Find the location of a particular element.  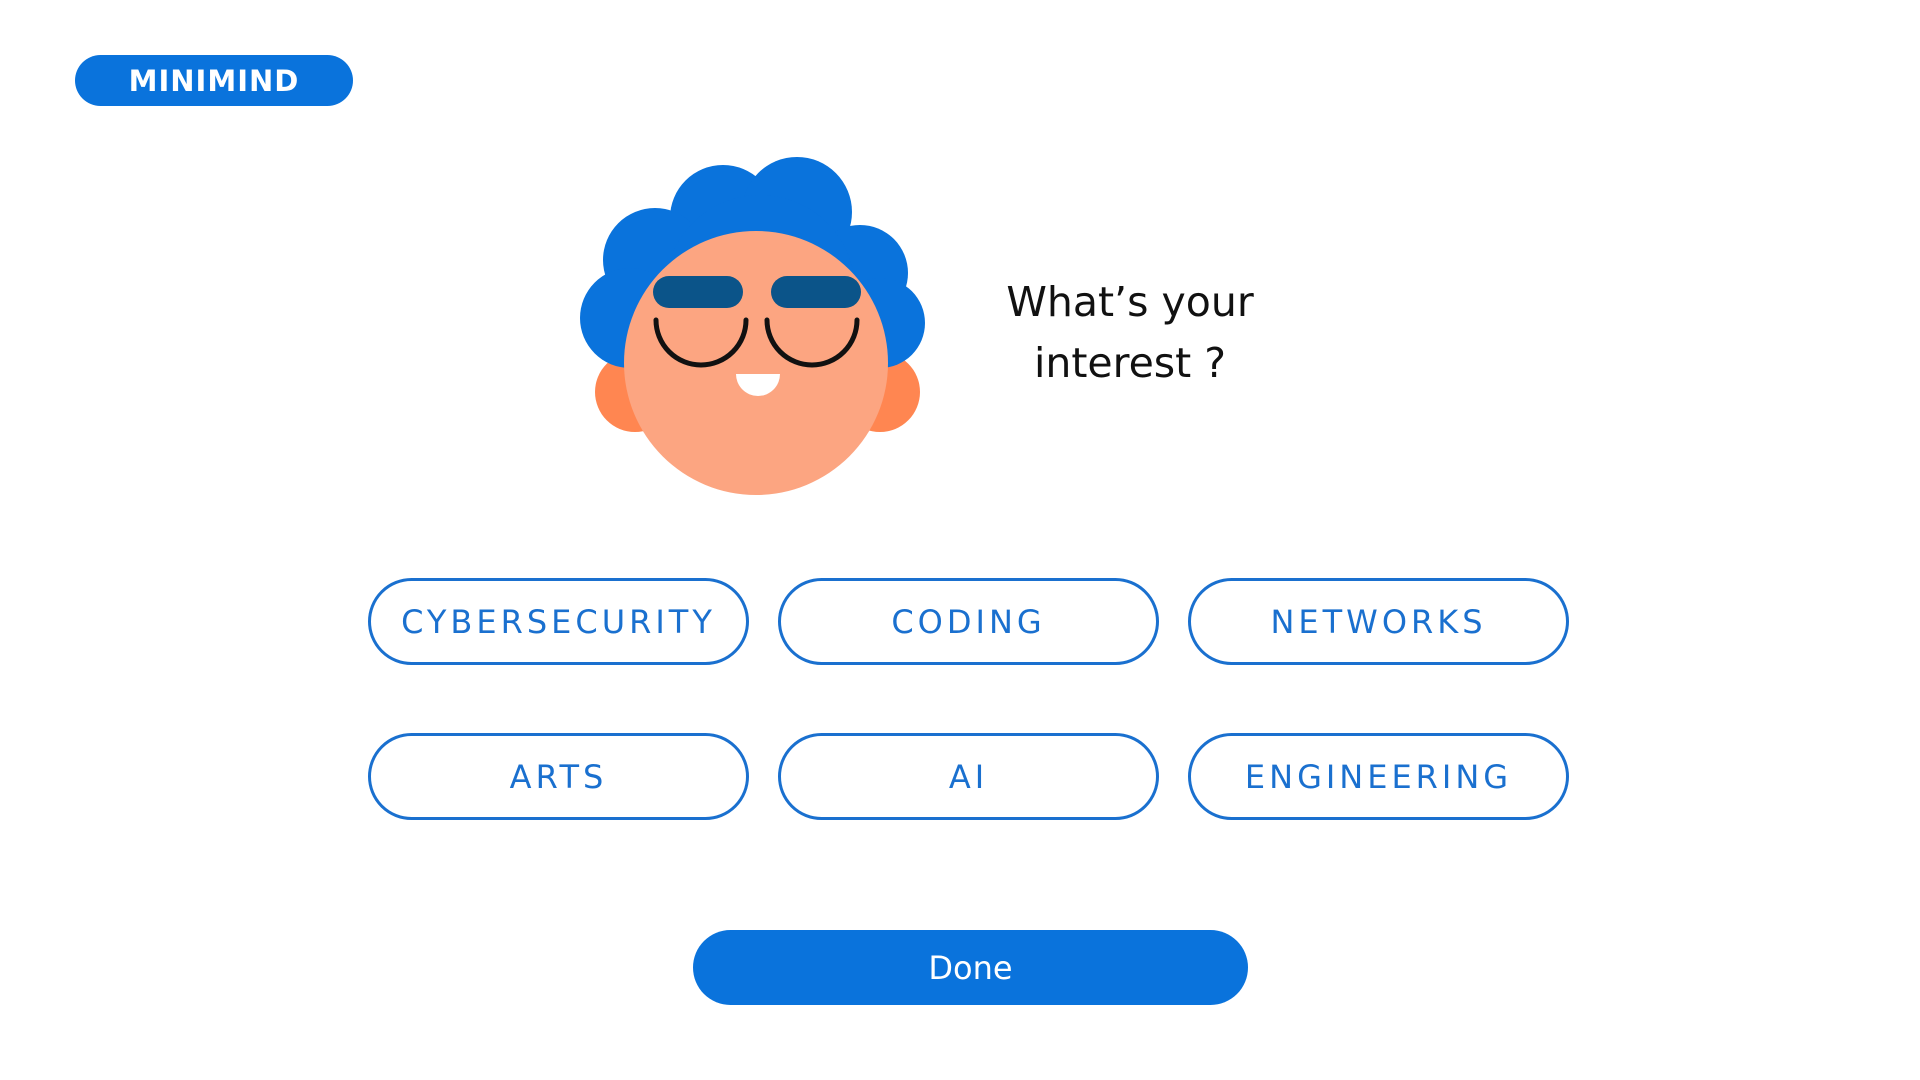

interest-cybersecurity-button: CYBERSECURITY is located at coordinates (558, 621).